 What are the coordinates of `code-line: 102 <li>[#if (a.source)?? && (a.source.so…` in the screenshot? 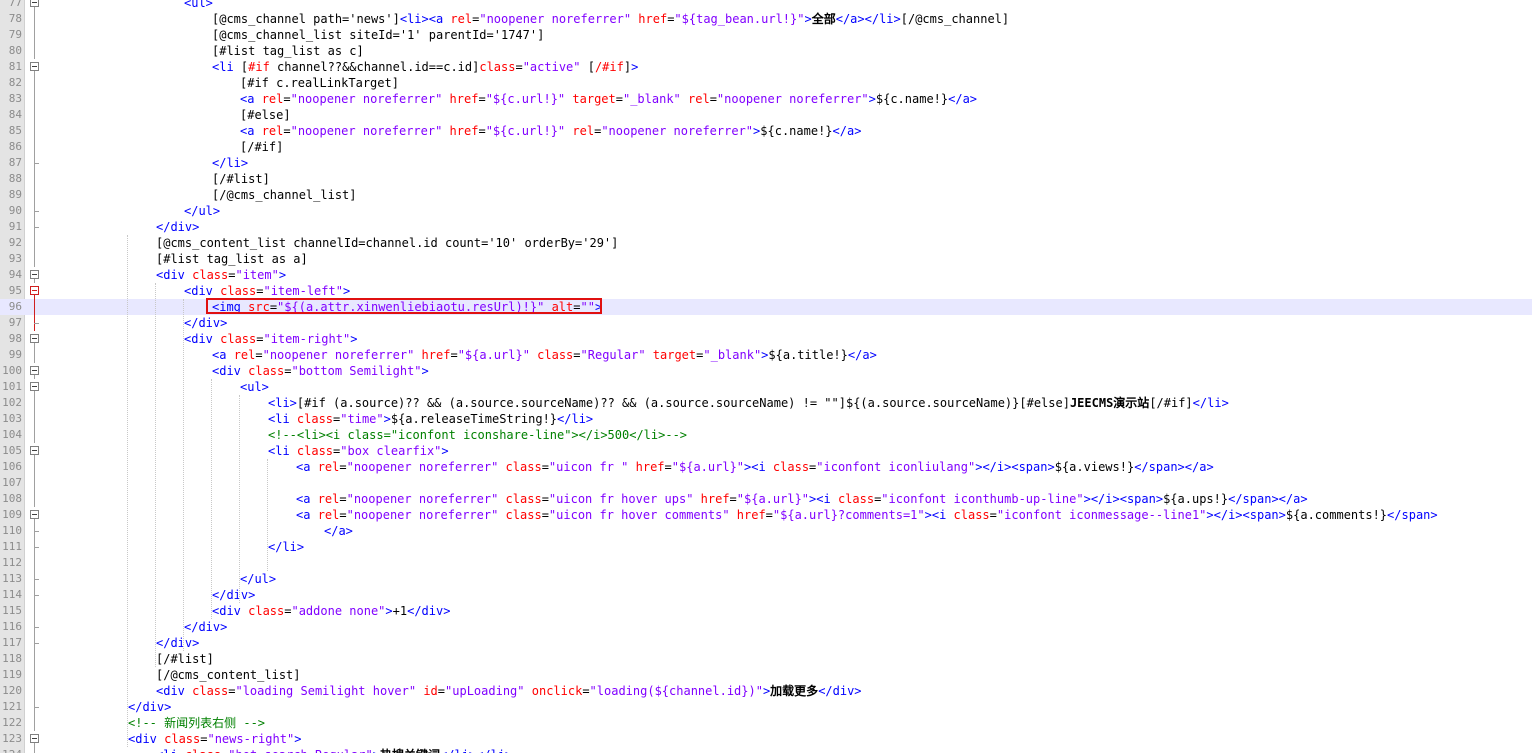 It's located at (766, 403).